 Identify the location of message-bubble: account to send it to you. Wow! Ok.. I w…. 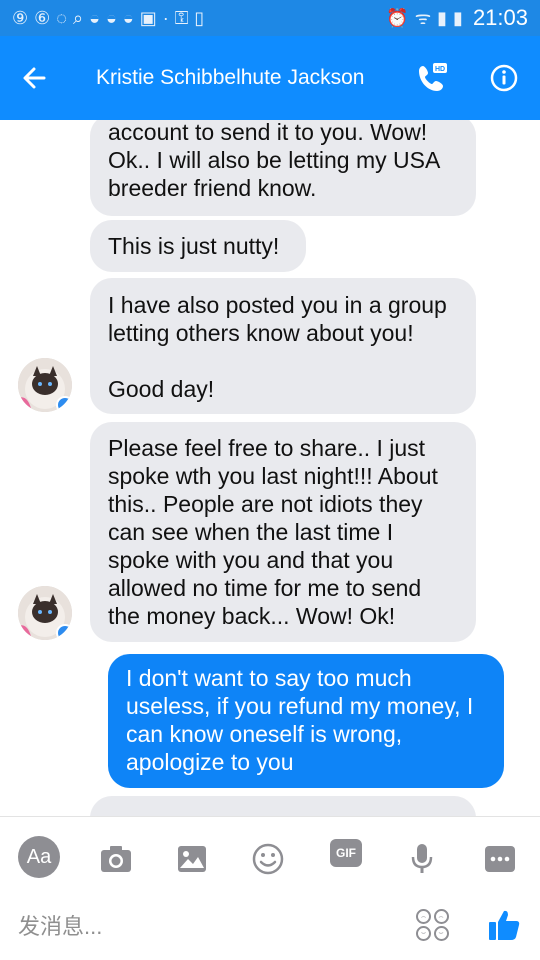
(283, 168).